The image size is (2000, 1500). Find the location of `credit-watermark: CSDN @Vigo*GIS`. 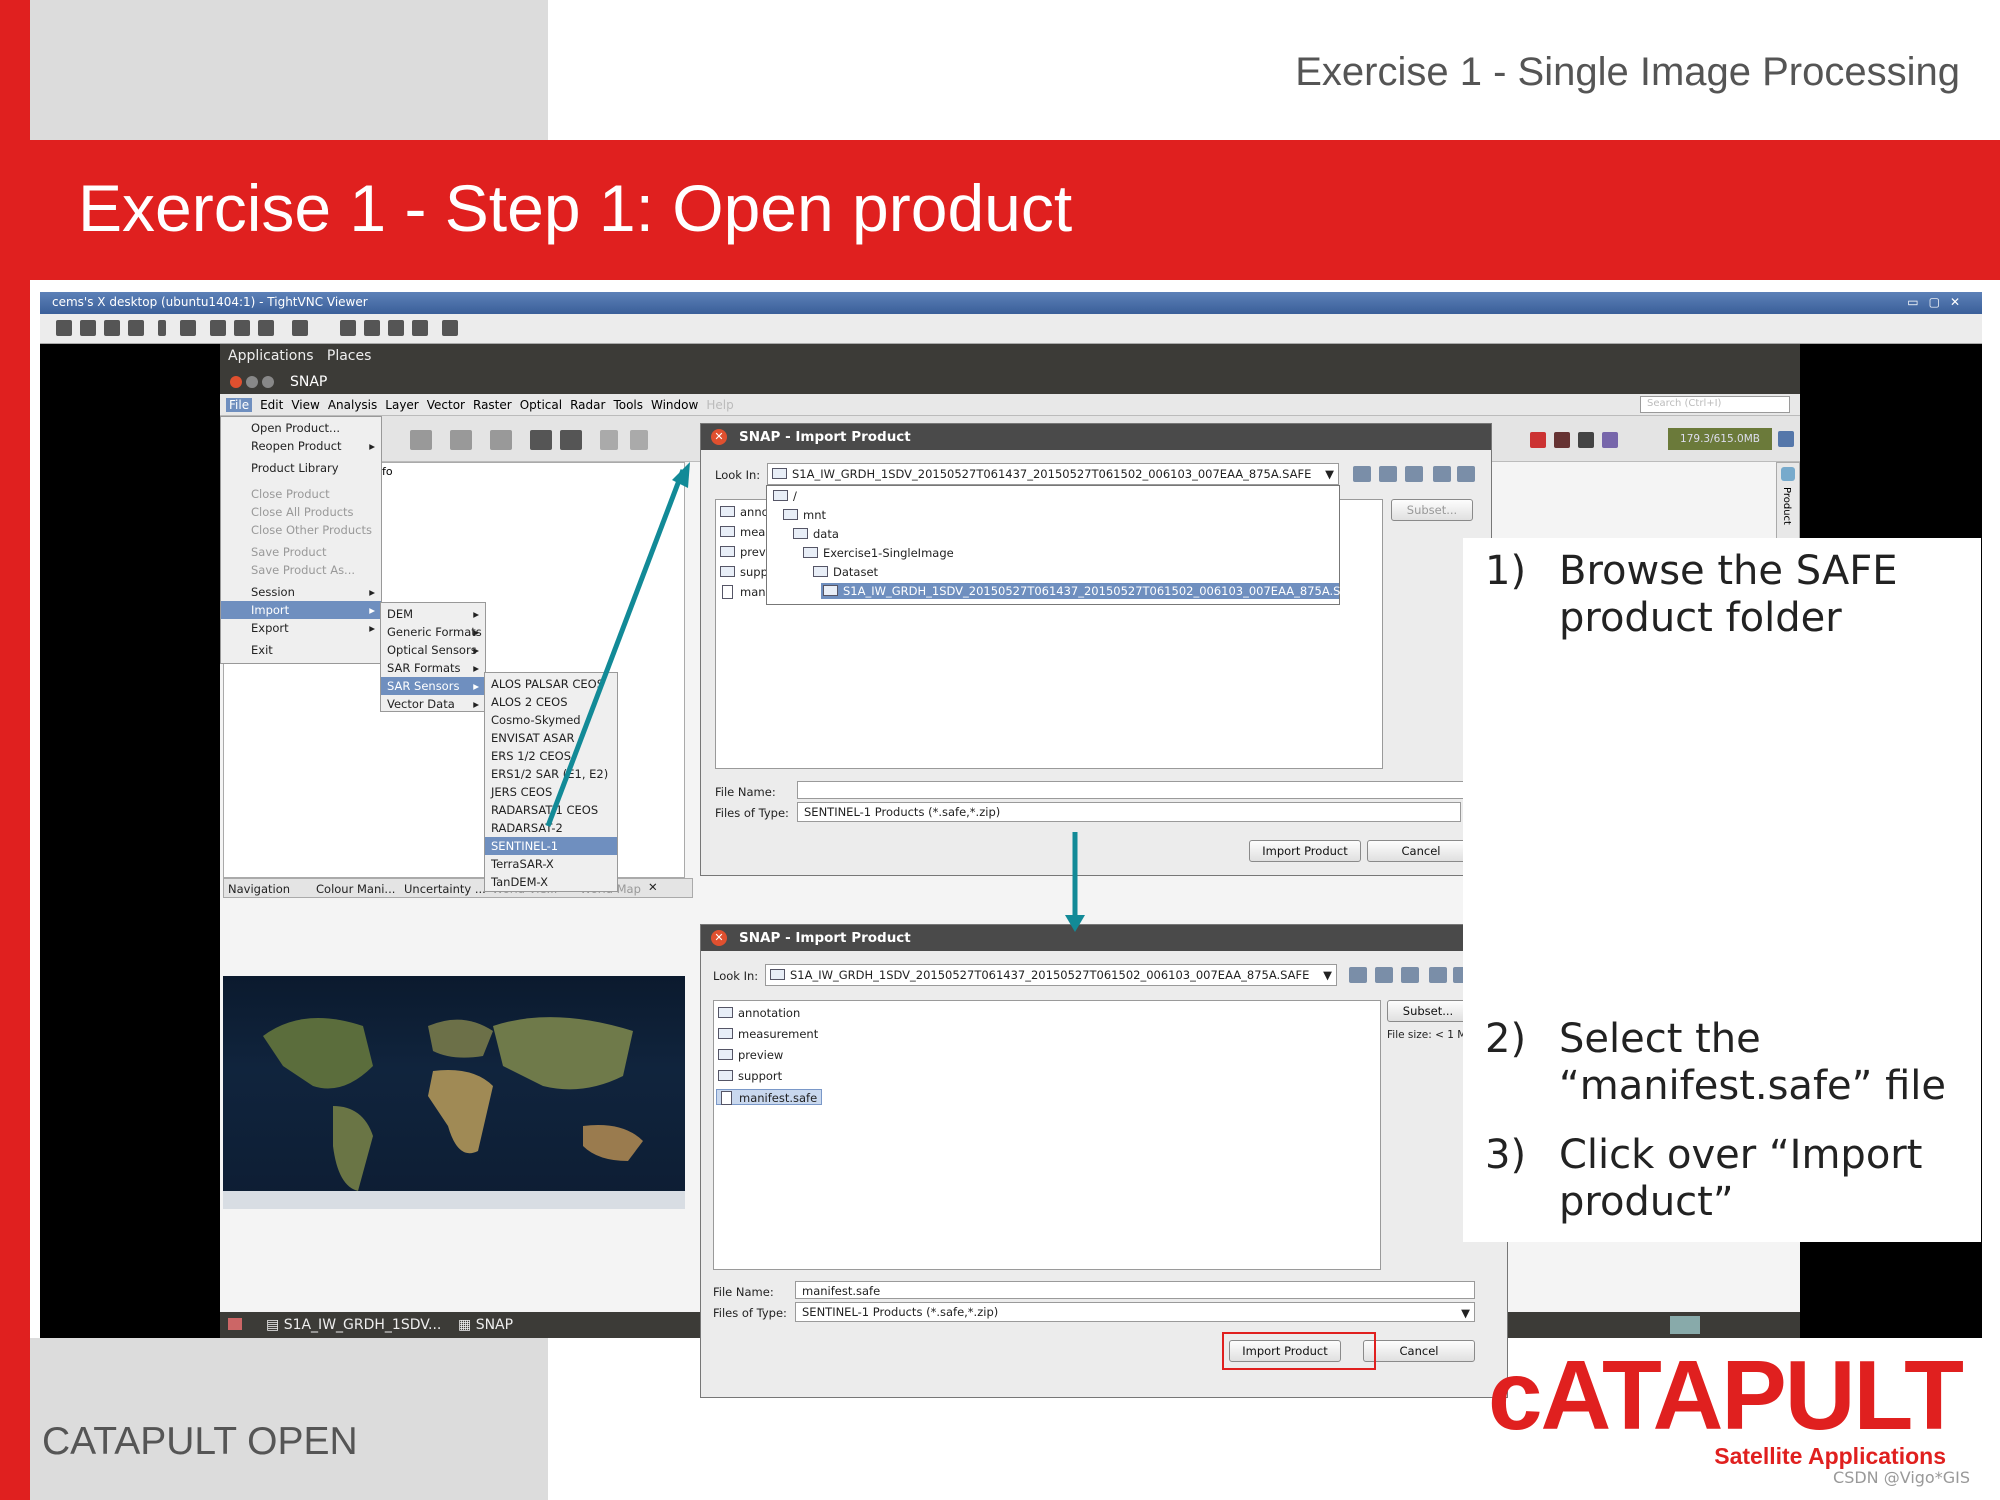

credit-watermark: CSDN @Vigo*GIS is located at coordinates (1901, 1477).